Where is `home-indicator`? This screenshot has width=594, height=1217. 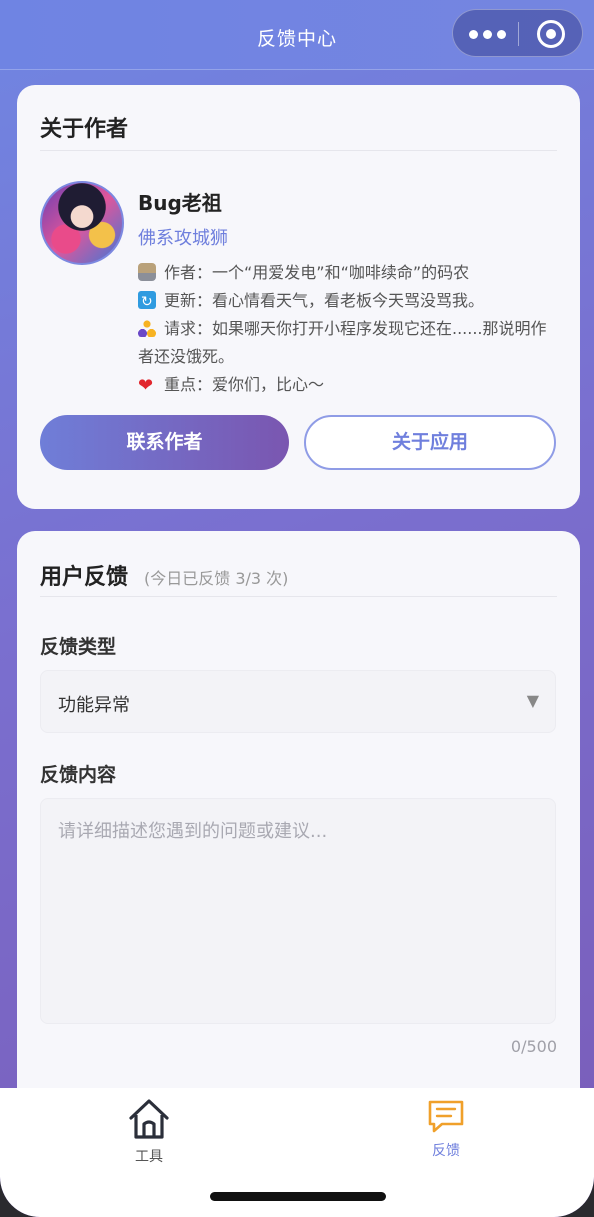
home-indicator is located at coordinates (298, 1196).